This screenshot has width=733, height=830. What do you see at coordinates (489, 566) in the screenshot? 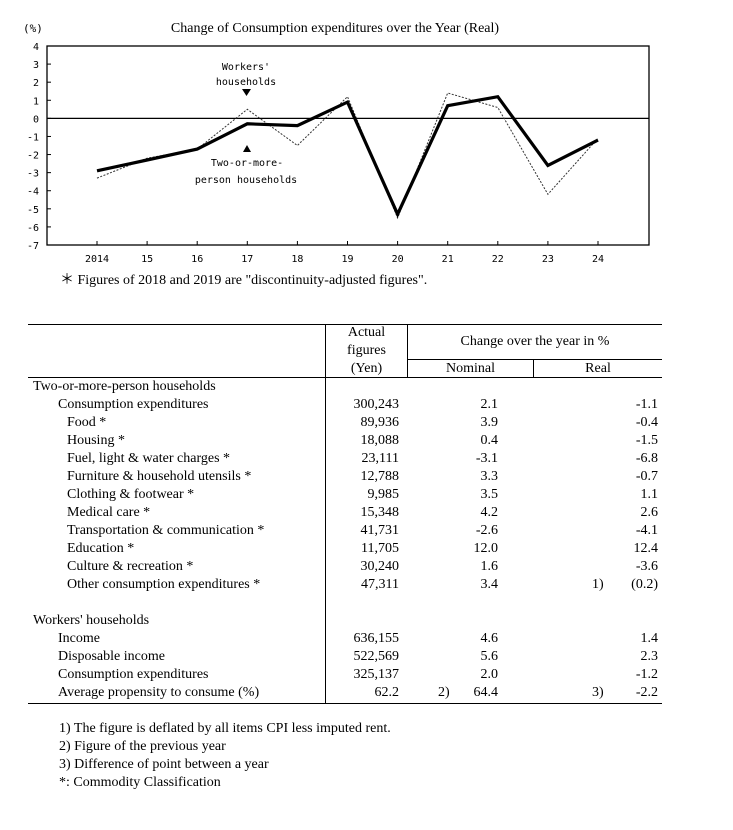
I see `nominal-value: 1.6` at bounding box center [489, 566].